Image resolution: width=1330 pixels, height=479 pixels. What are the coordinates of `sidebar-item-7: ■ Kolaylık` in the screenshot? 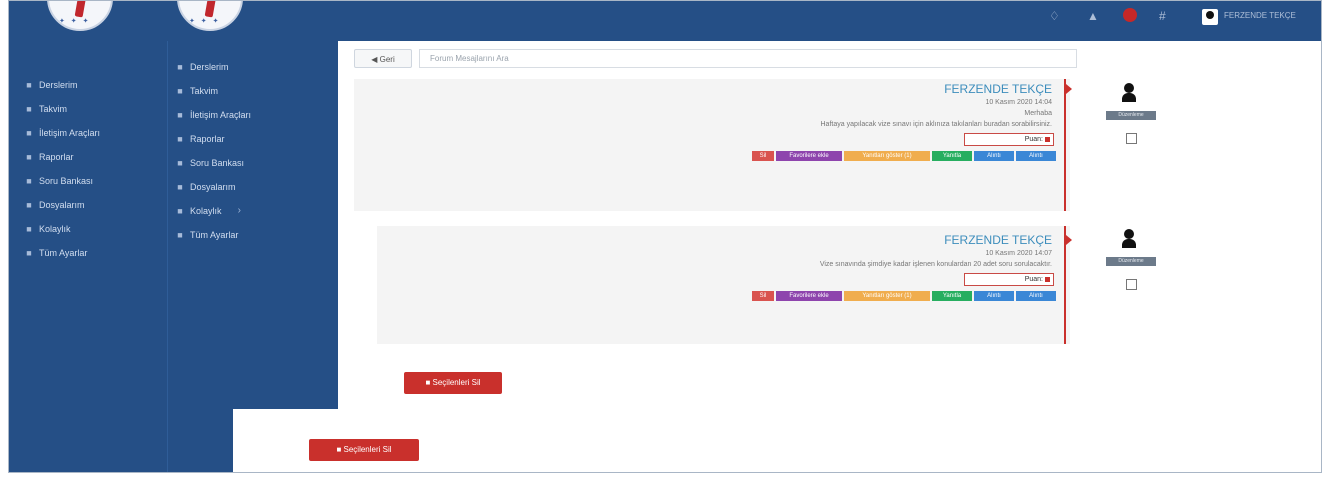 It's located at (61, 229).